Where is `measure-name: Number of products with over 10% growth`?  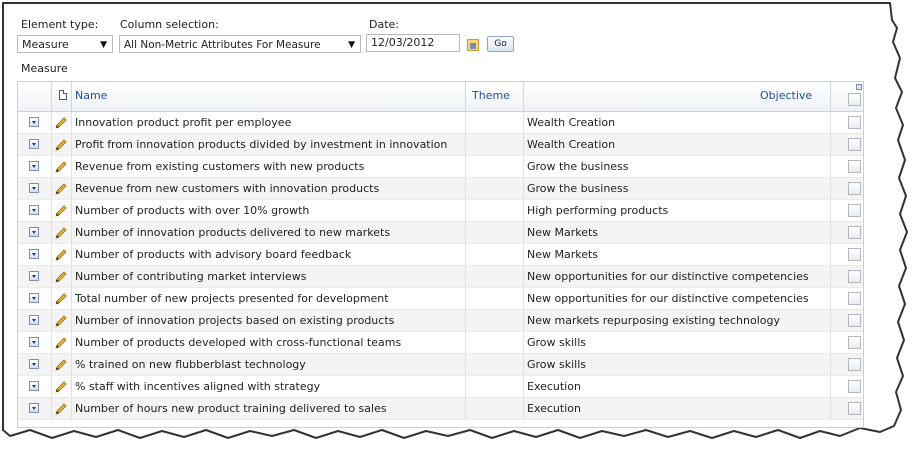 measure-name: Number of products with over 10% growth is located at coordinates (192, 211).